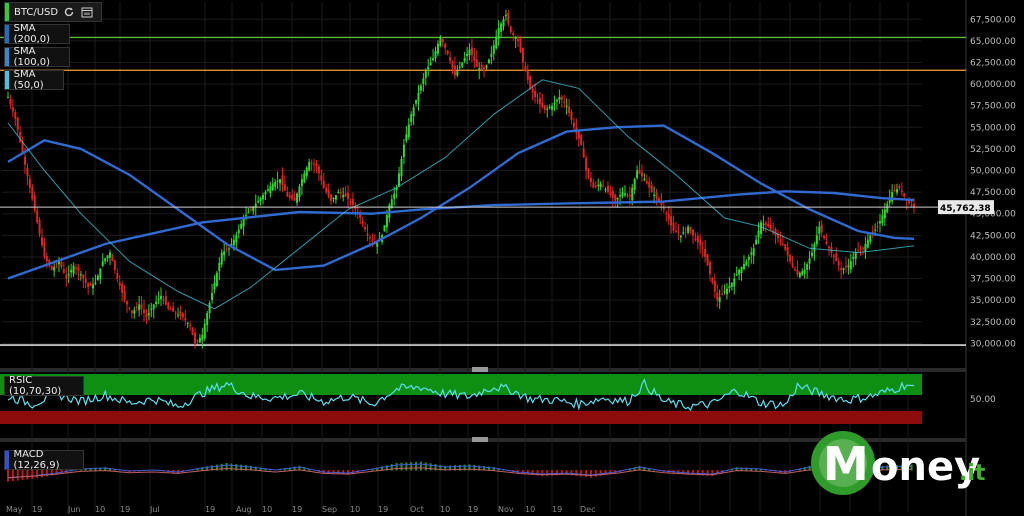 Image resolution: width=1024 pixels, height=516 pixels. I want to click on indicator-sma-100: SMA (100,0), so click(37, 57).